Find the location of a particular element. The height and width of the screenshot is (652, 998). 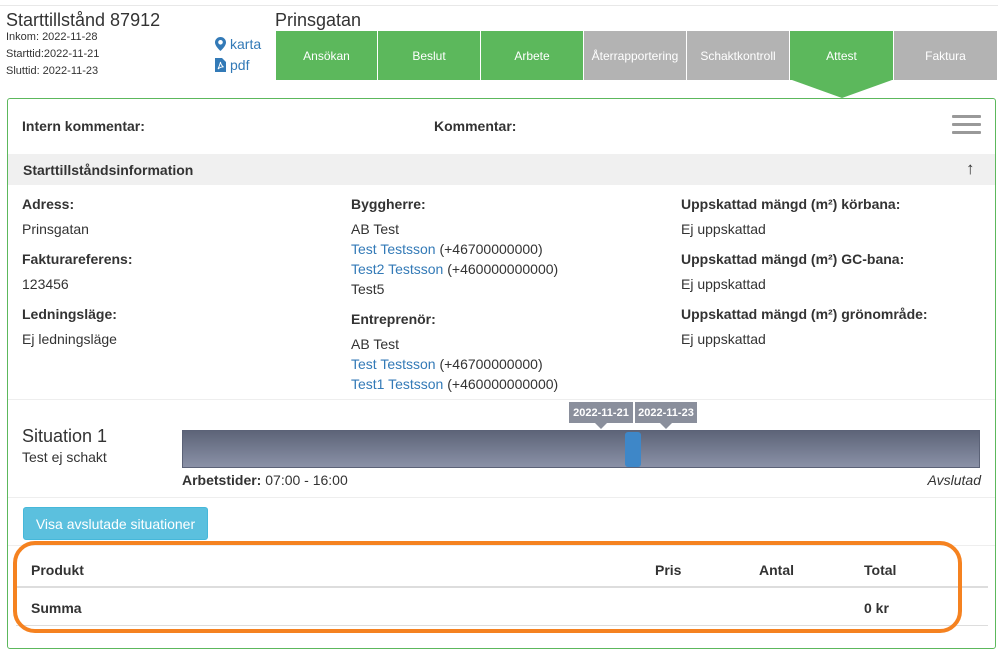

contractor-contact-2-phone: (+460000000000) is located at coordinates (501, 384).